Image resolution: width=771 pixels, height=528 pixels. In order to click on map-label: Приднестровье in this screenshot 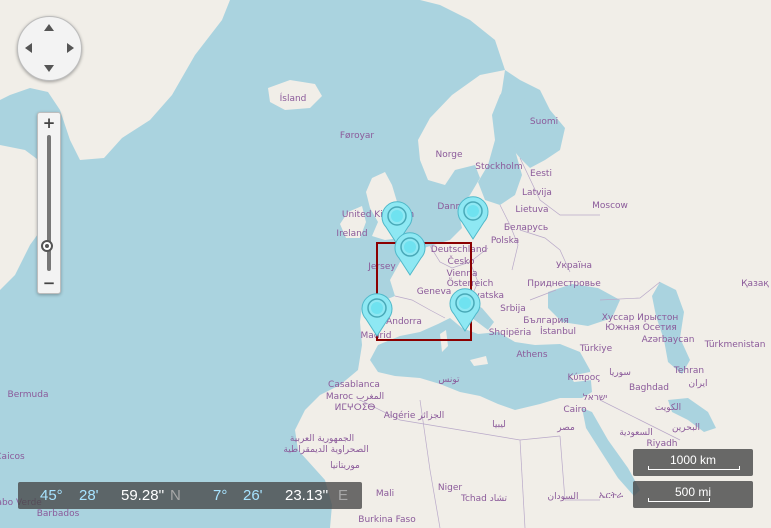, I will do `click(564, 284)`.